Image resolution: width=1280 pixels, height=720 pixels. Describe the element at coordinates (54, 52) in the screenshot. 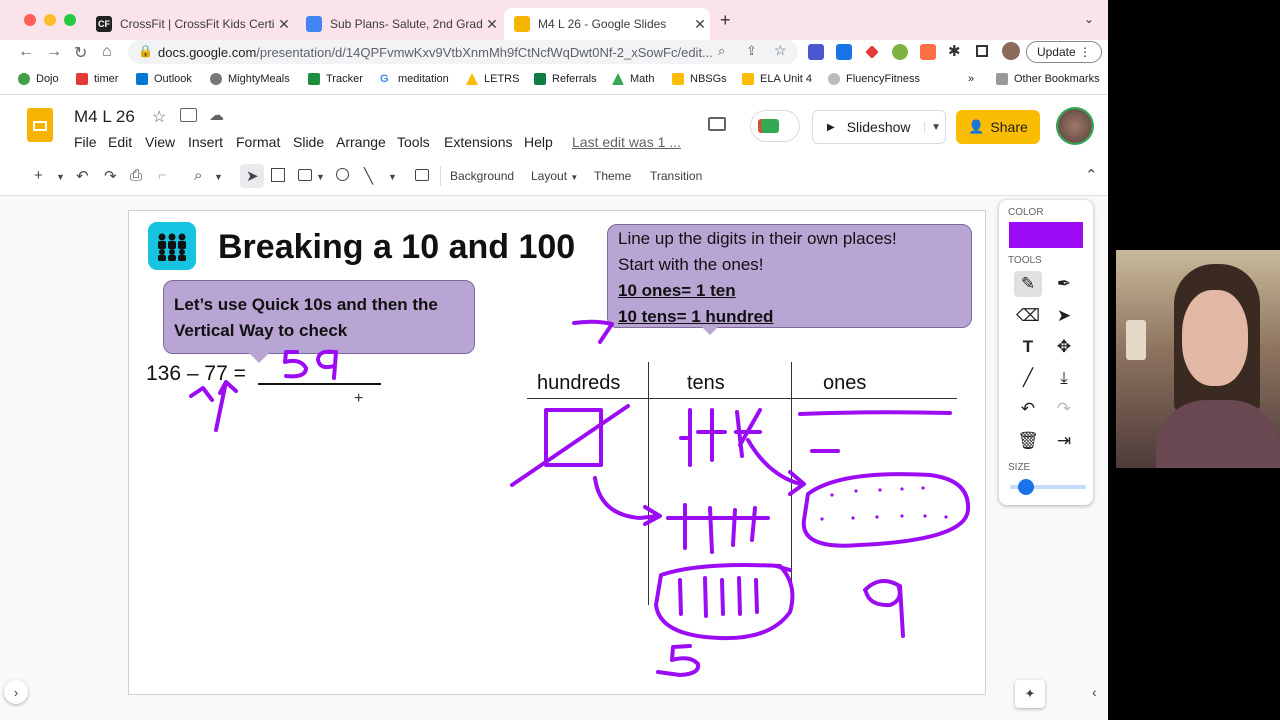

I see `forward-icon: →` at that location.